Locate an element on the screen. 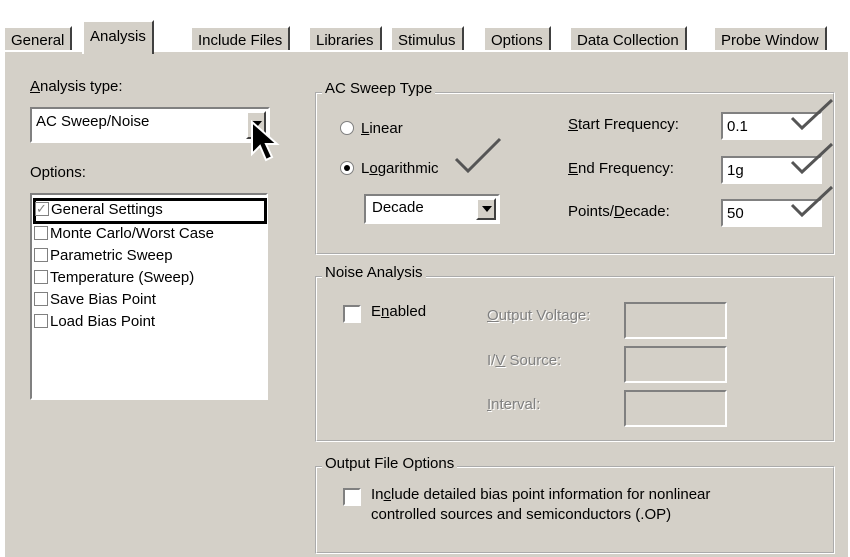  tab-analysis: Analysis is located at coordinates (118, 37).